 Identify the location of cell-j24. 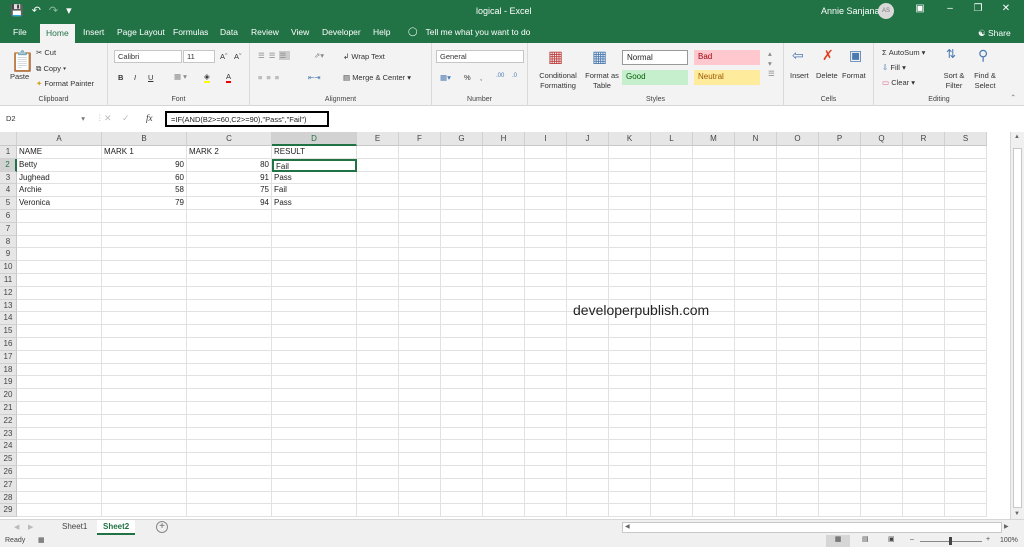
(588, 447).